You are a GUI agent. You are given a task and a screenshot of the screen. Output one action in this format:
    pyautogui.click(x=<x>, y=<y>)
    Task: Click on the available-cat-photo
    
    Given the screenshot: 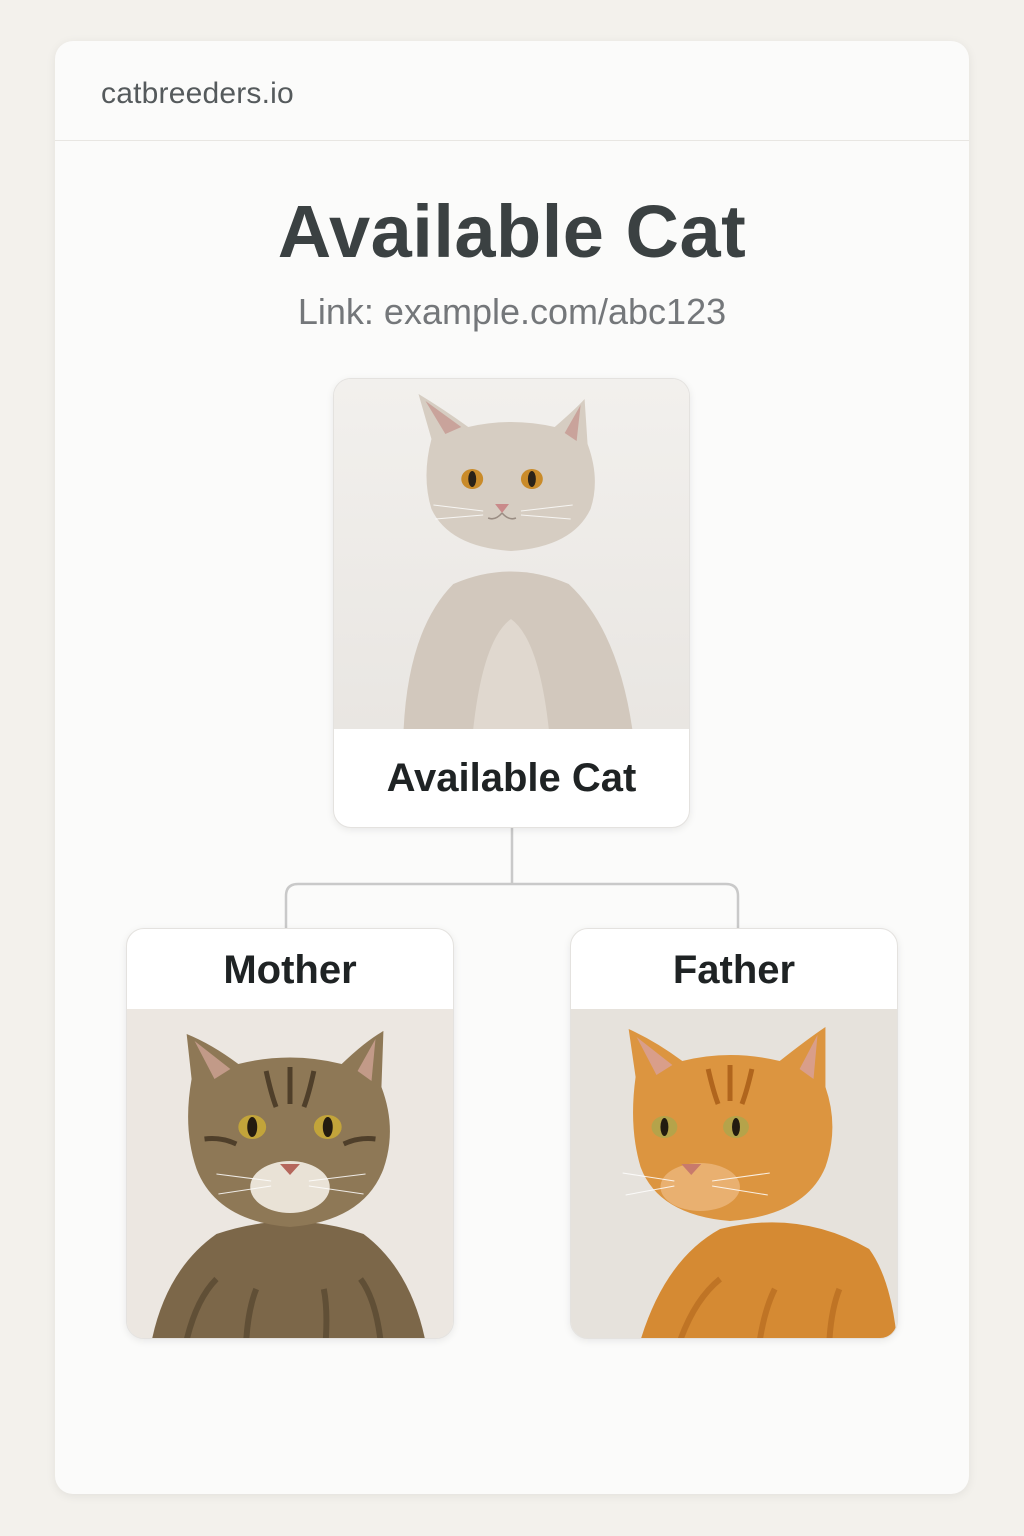 What is the action you would take?
    pyautogui.click(x=511, y=554)
    